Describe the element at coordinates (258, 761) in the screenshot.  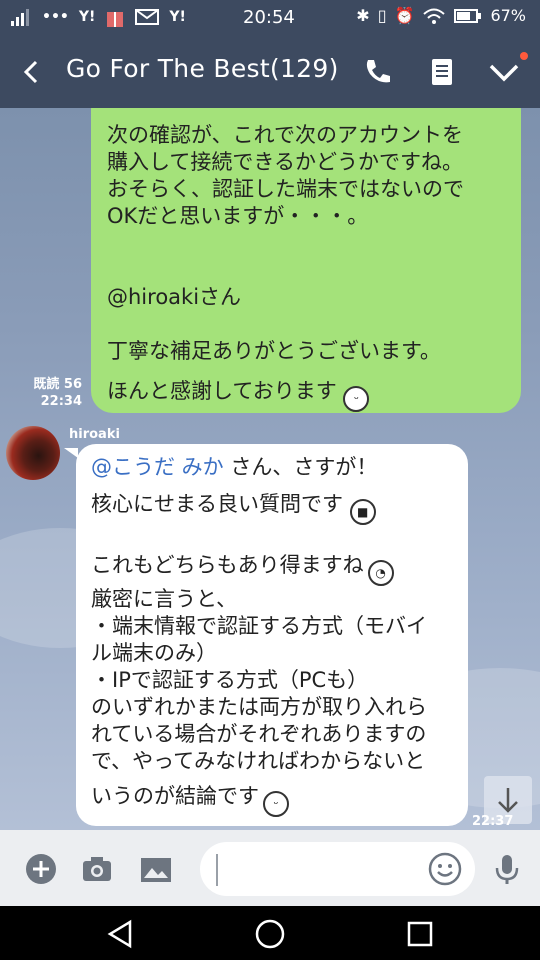
I see `message-line: で、やってみなければわからないと` at that location.